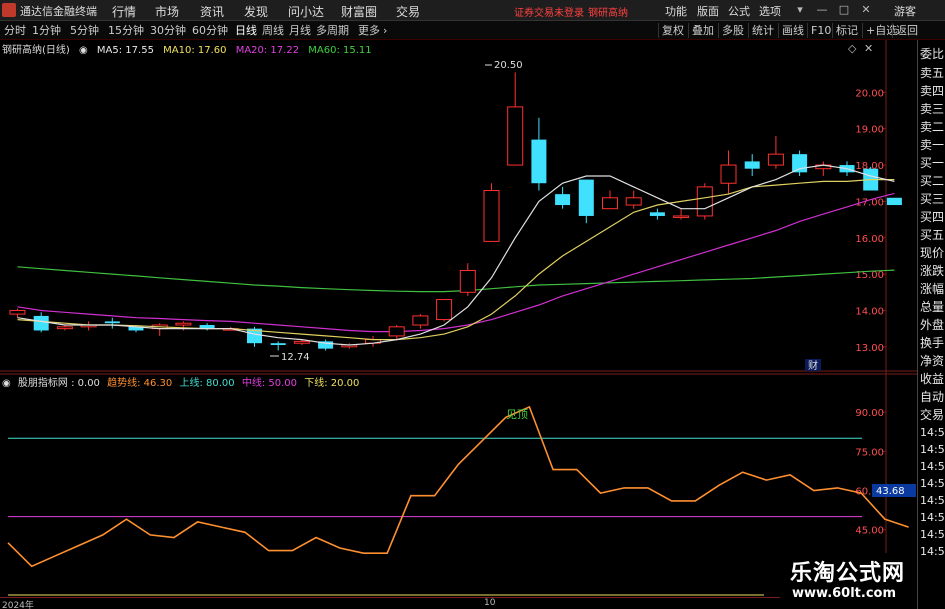 The width and height of the screenshot is (945, 609). I want to click on adjust-button: 复权, so click(672, 30).